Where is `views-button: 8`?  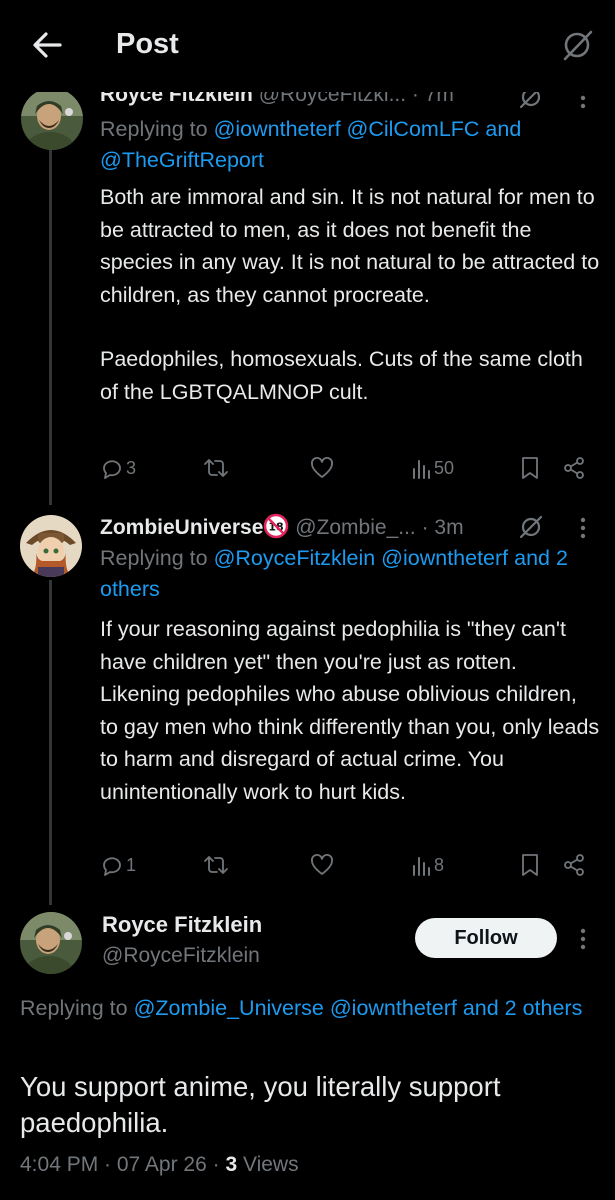 views-button: 8 is located at coordinates (428, 865).